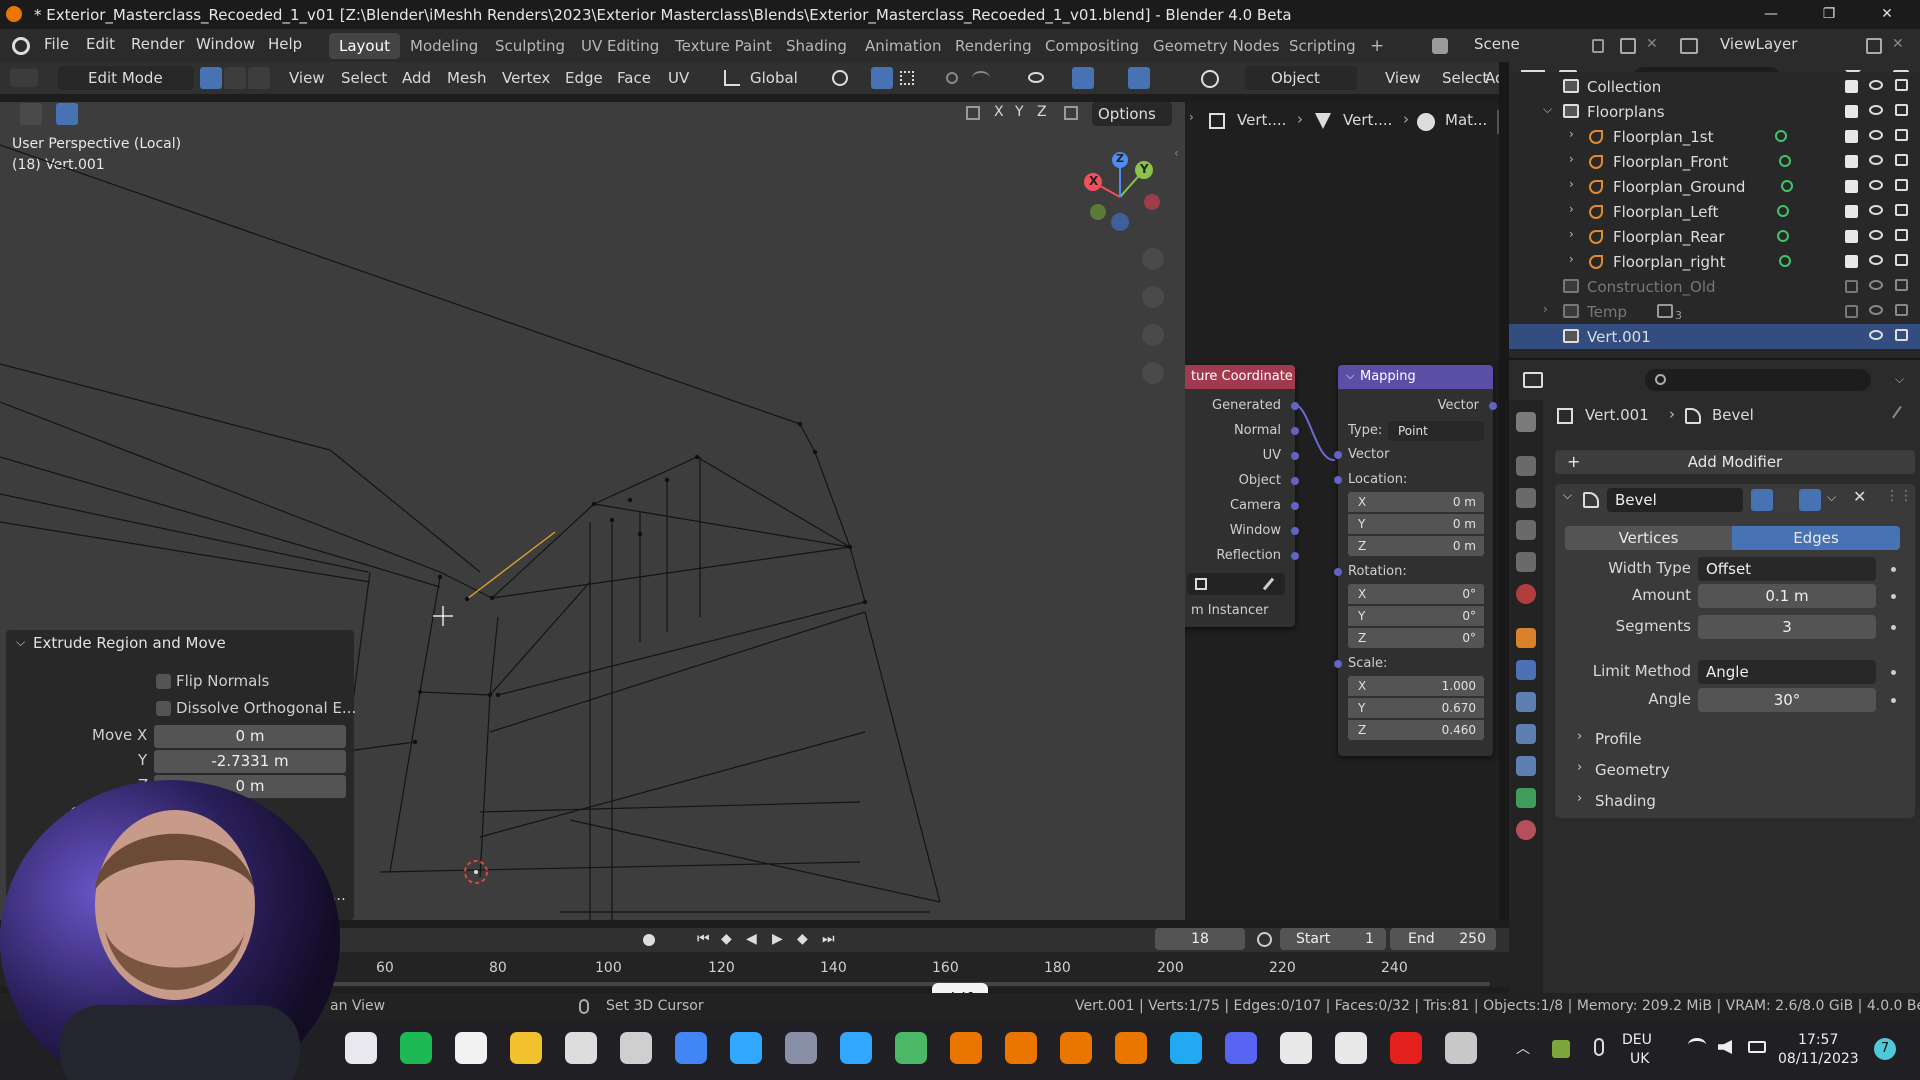  I want to click on outliner-row: › Floorplan_Ground, so click(1714, 186).